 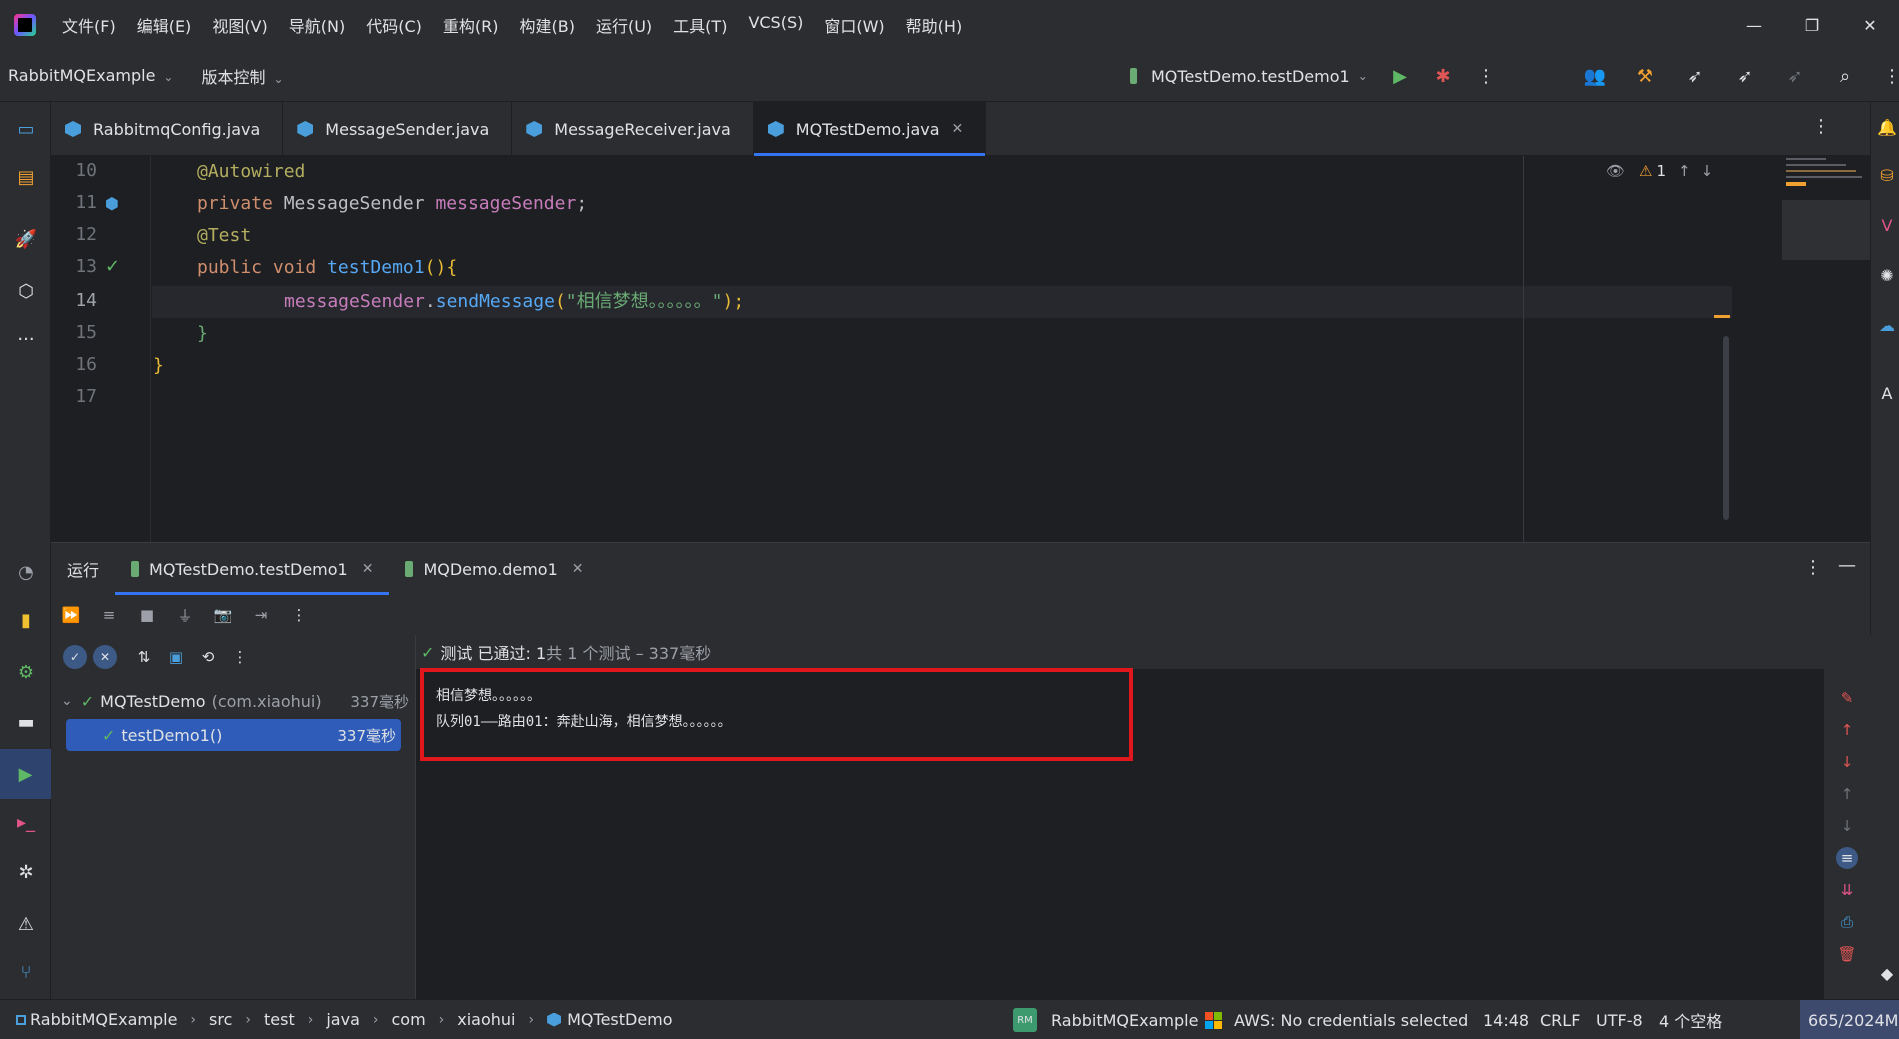 What do you see at coordinates (1249, 76) in the screenshot?
I see `run-config-dropdown: MQTestDemo.testDemo1 ⌄` at bounding box center [1249, 76].